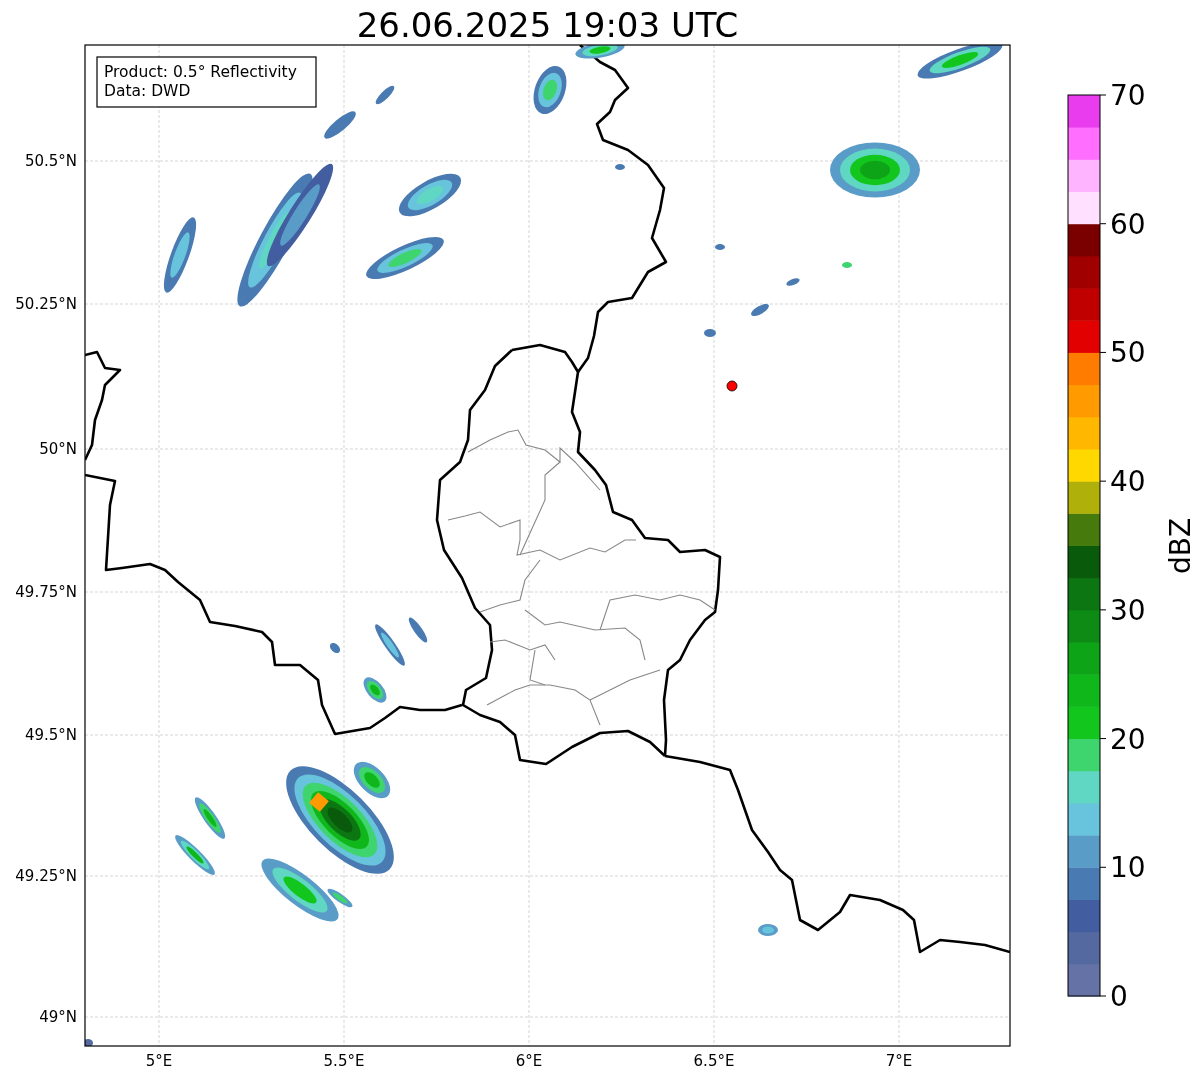 This screenshot has width=1202, height=1081. I want to click on colorbar-tick-label: 0, so click(1119, 996).